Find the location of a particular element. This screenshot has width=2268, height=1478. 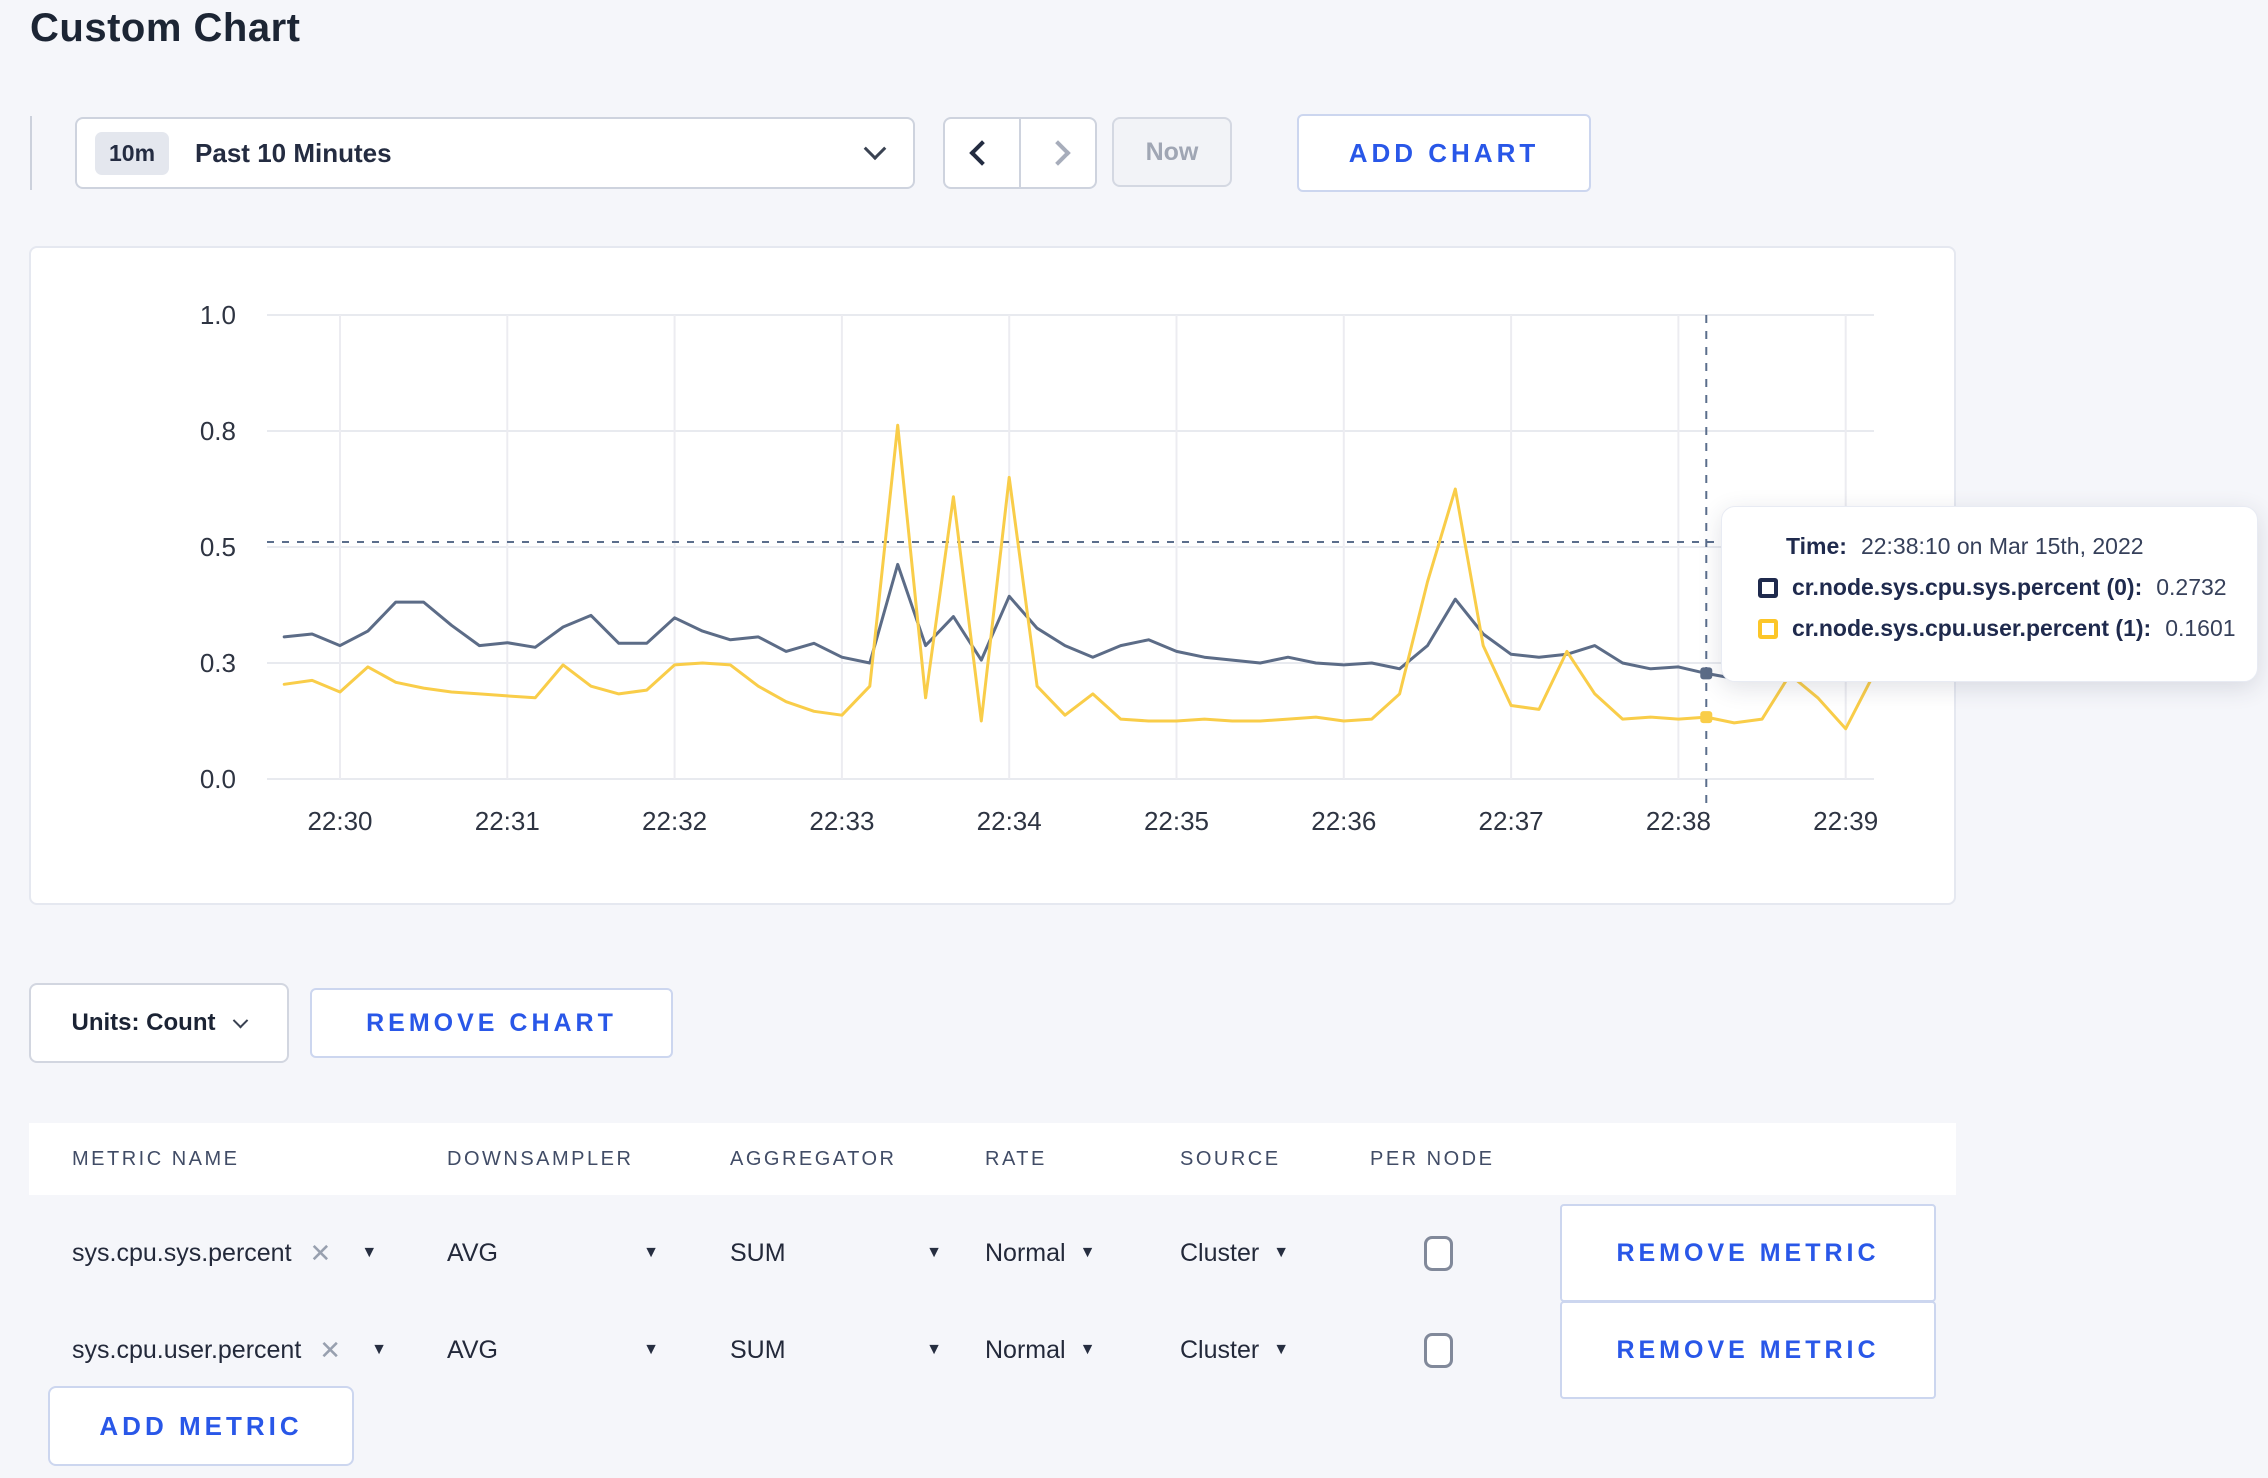

chevron-right-icon is located at coordinates (1058, 153).